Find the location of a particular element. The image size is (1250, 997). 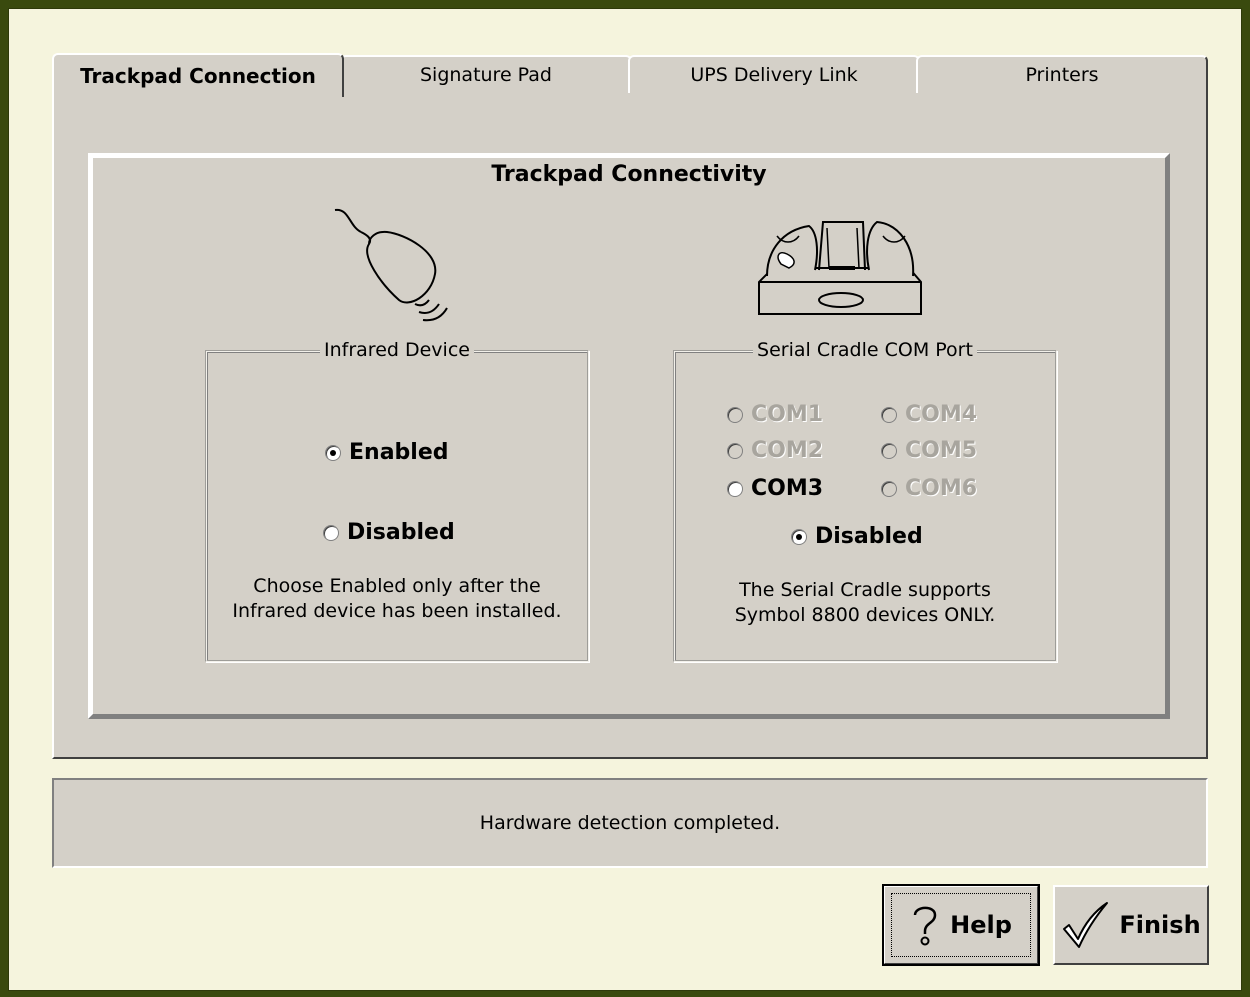

radio-label: COM1 is located at coordinates (787, 414).